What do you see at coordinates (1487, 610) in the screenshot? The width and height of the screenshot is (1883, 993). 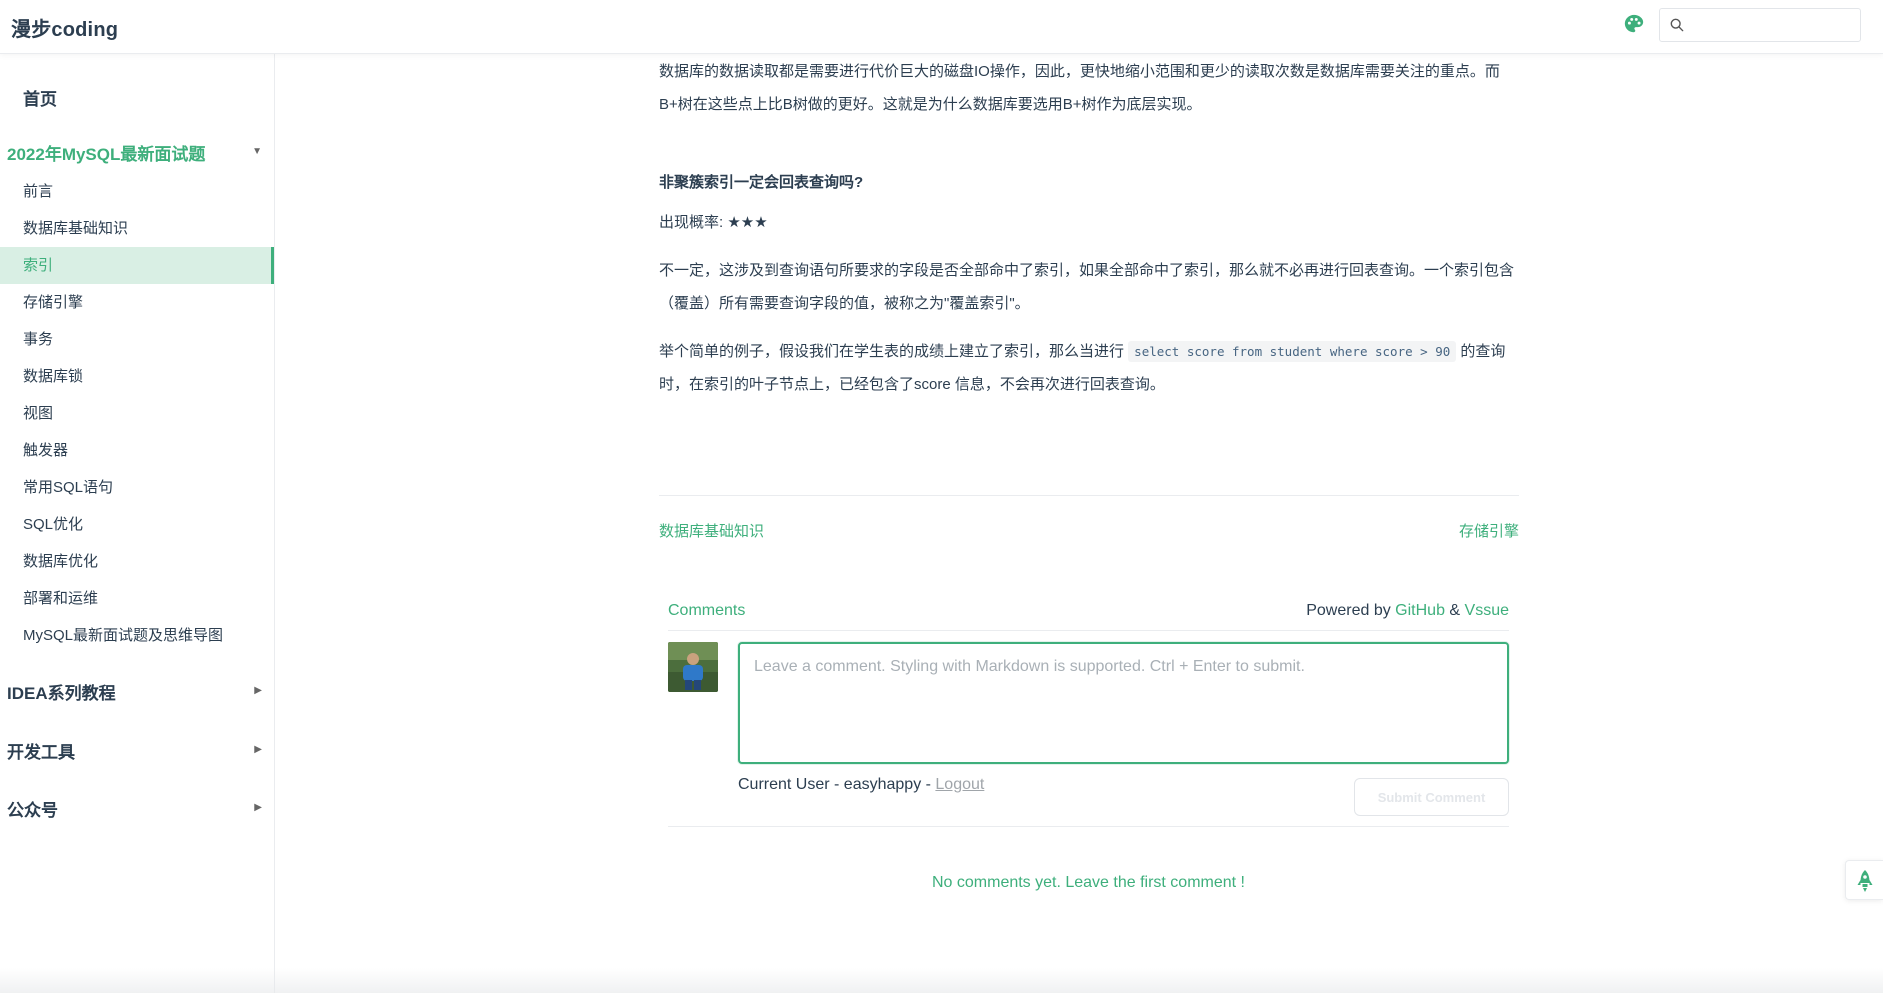 I see `vssue-link: Vssue` at bounding box center [1487, 610].